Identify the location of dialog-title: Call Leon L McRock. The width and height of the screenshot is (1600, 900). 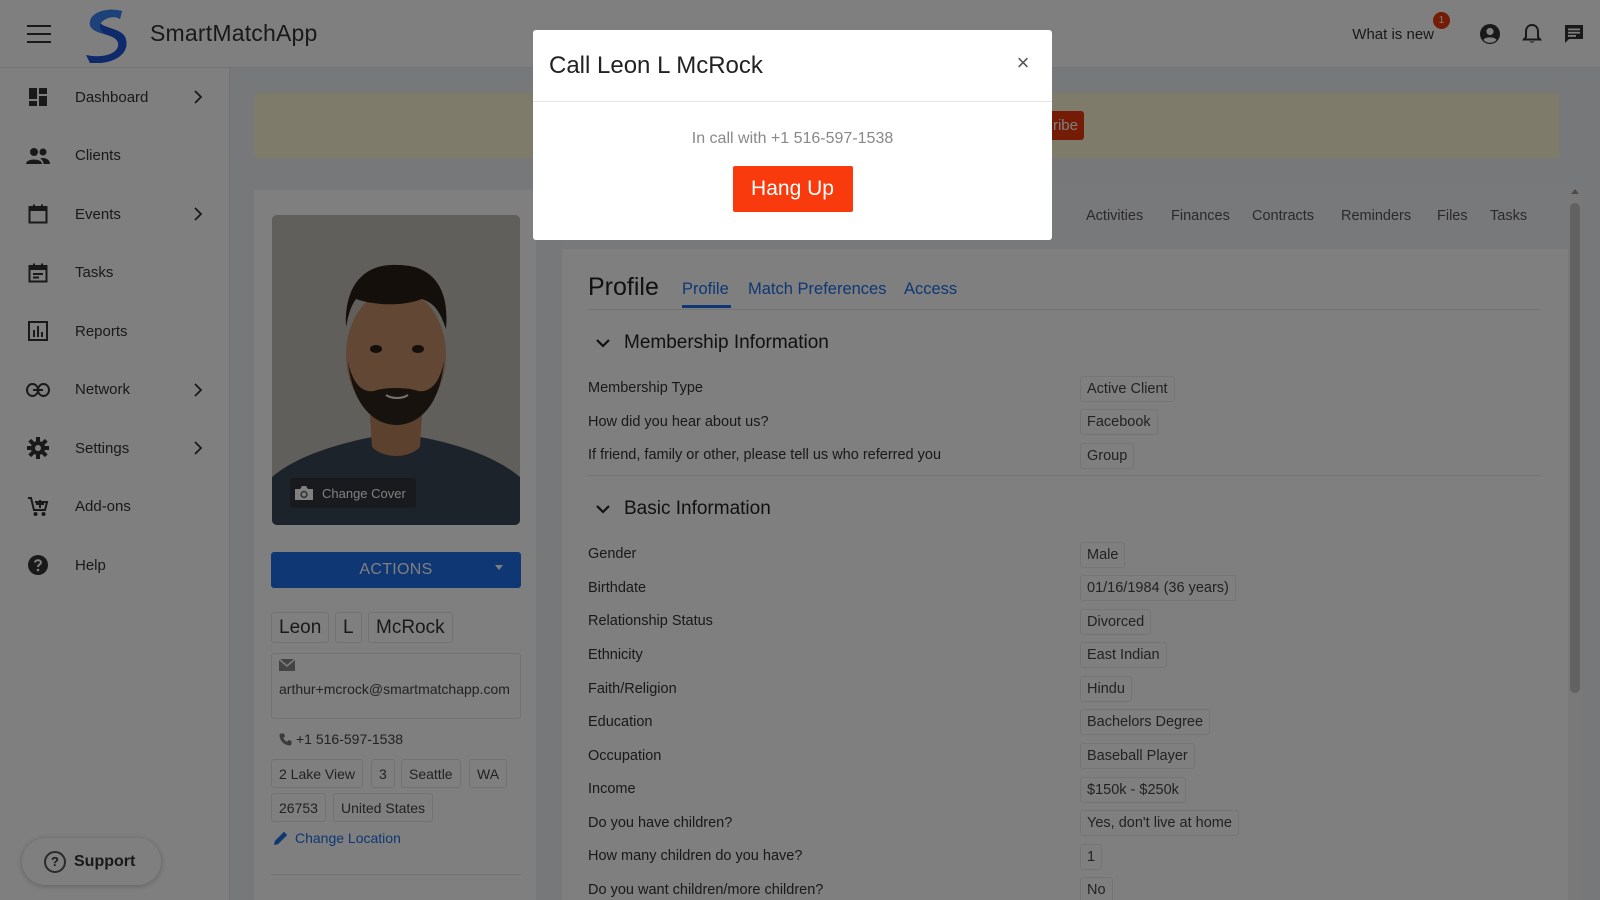
(656, 65).